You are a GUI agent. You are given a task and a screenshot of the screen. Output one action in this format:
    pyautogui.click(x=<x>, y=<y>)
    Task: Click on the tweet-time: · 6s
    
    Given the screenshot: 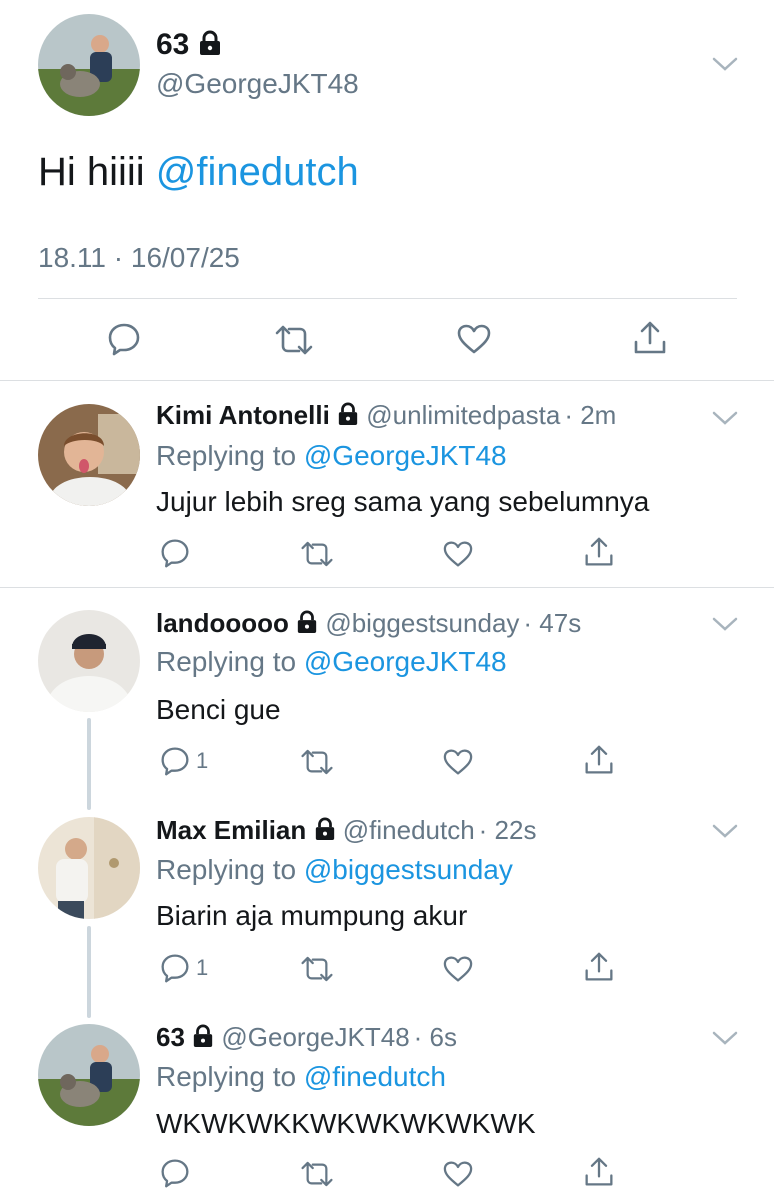 What is the action you would take?
    pyautogui.click(x=435, y=1037)
    